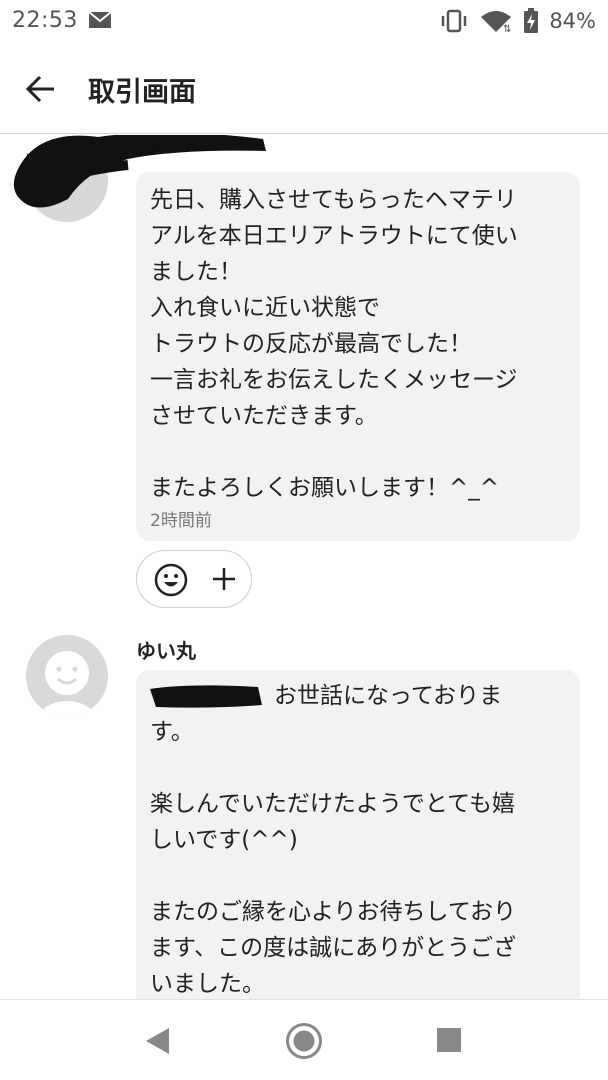 This screenshot has height=1080, width=608. I want to click on status-time: 22:53, so click(45, 20).